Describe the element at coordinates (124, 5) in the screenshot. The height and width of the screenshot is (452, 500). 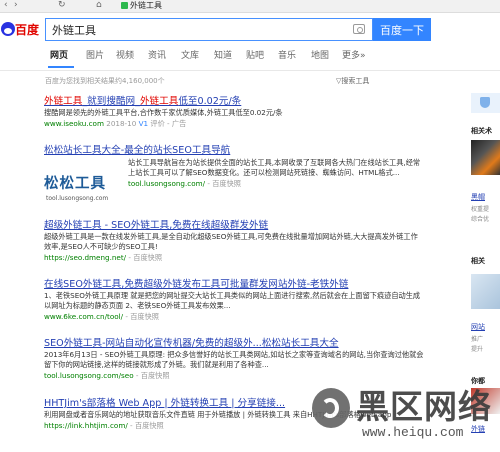
I see `green-shield-icon` at that location.